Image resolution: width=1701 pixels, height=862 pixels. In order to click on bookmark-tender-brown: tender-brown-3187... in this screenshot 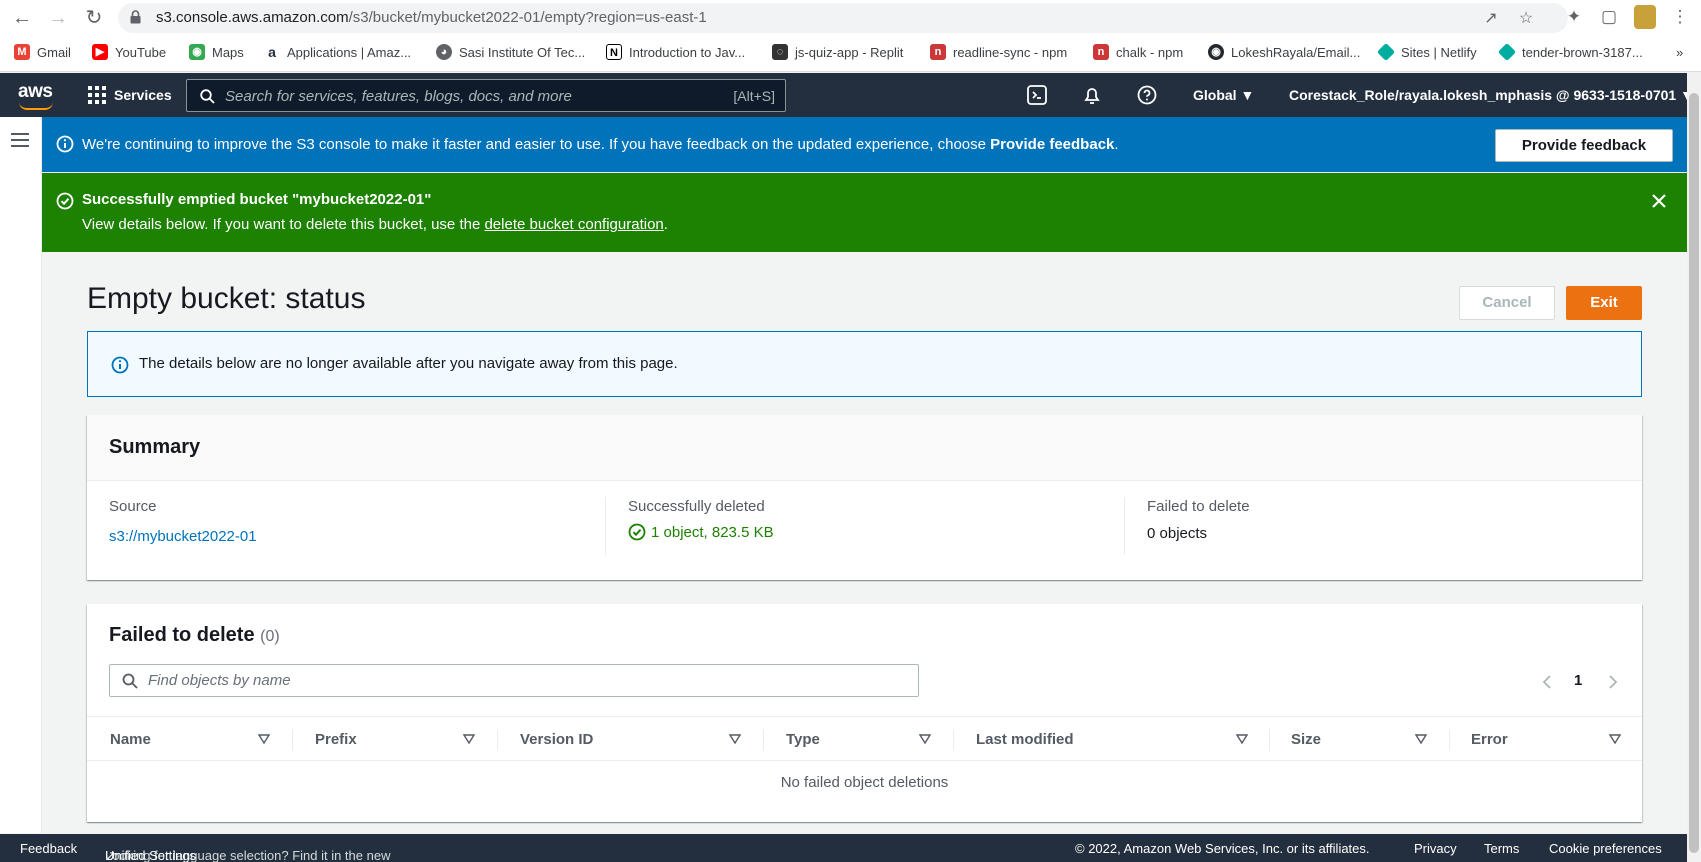, I will do `click(1570, 52)`.